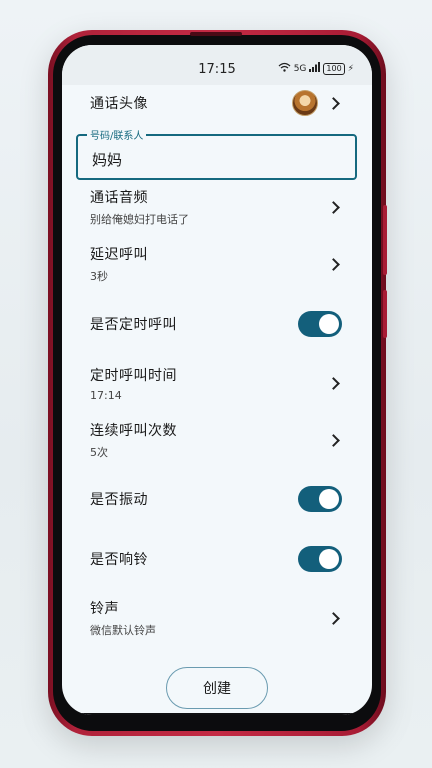  I want to click on settings-item-scheduled-time: 定时呼叫时间 17:14, so click(217, 383).